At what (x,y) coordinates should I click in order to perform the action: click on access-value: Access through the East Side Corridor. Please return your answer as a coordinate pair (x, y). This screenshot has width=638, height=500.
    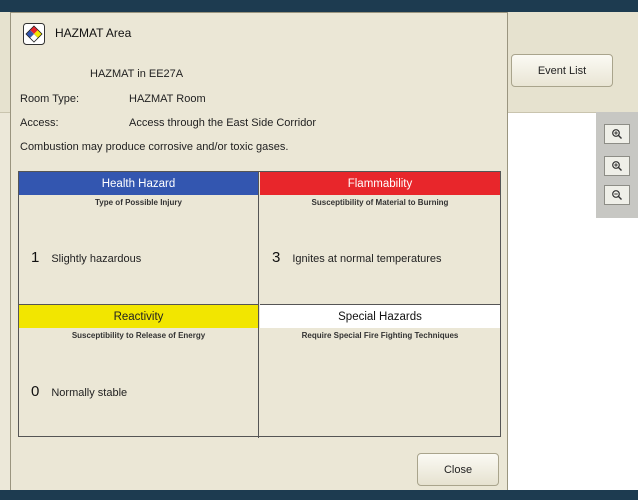
    Looking at the image, I should click on (223, 123).